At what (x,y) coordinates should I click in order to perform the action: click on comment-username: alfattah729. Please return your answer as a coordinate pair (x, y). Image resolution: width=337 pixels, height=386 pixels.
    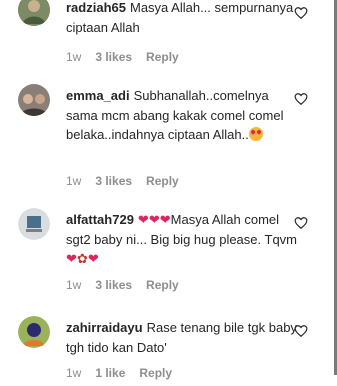
    Looking at the image, I should click on (100, 219).